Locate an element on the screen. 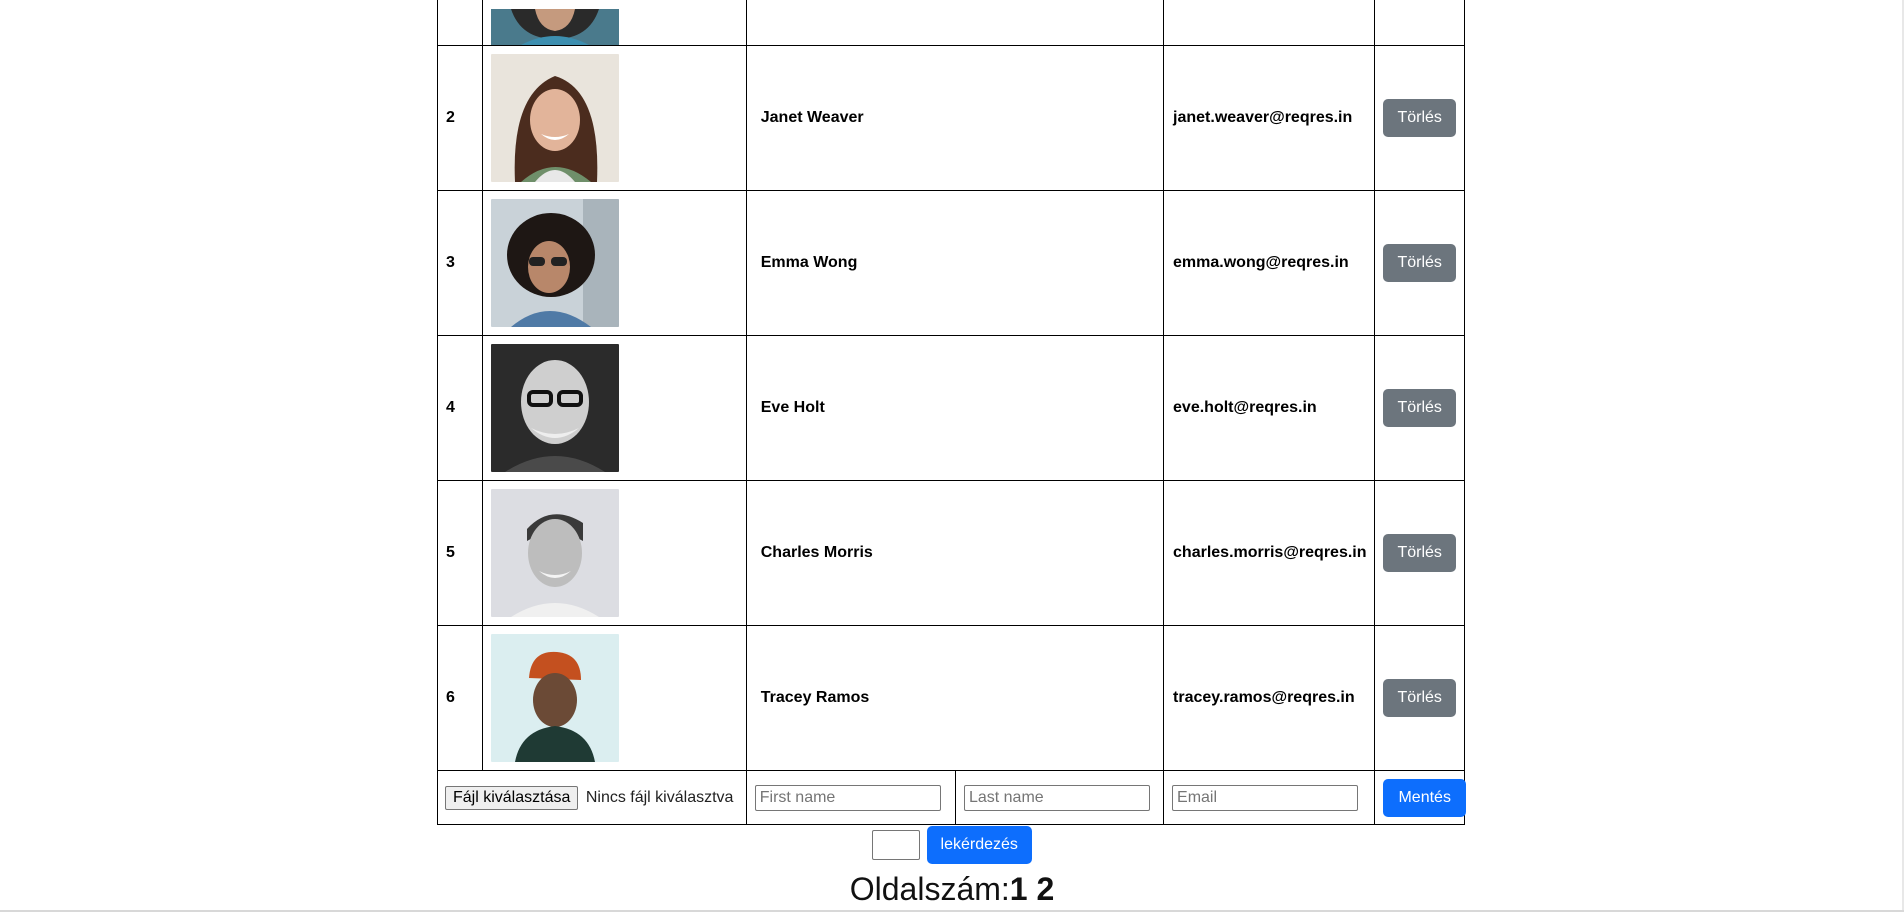 This screenshot has height=912, width=1904. email-field is located at coordinates (1265, 797).